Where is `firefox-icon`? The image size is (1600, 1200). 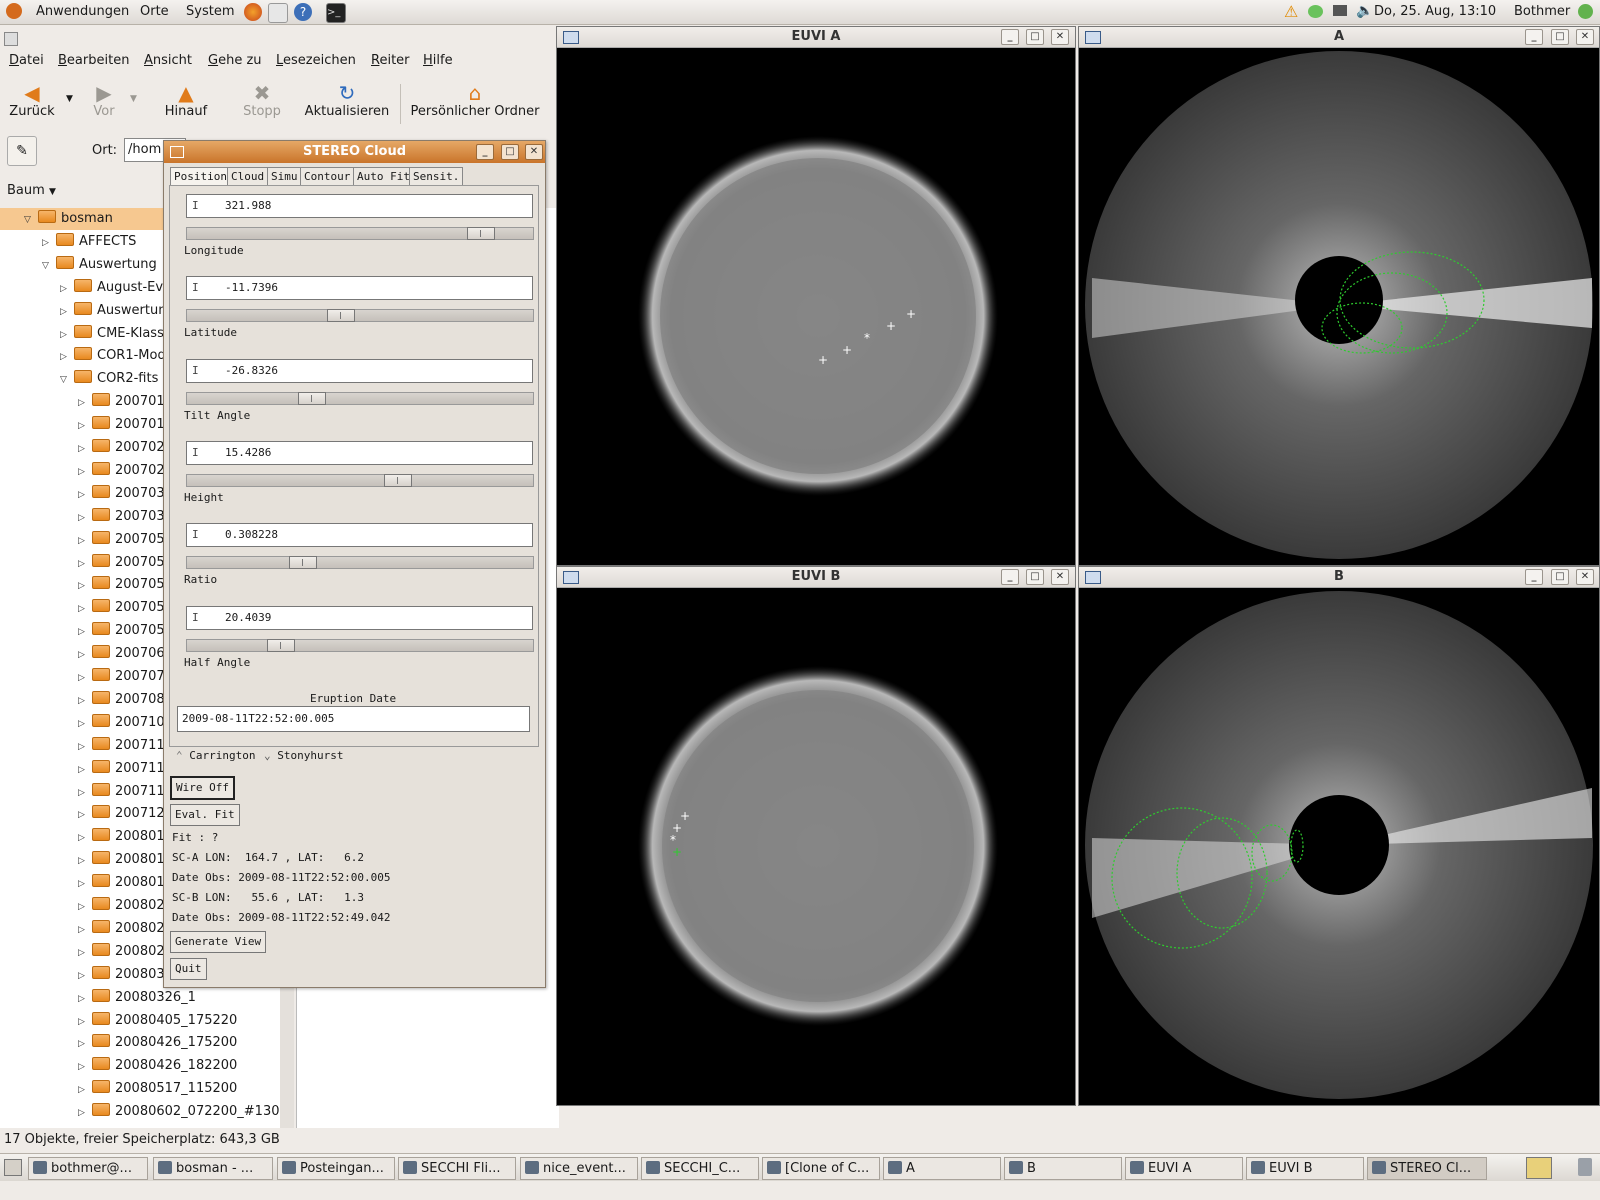 firefox-icon is located at coordinates (253, 12).